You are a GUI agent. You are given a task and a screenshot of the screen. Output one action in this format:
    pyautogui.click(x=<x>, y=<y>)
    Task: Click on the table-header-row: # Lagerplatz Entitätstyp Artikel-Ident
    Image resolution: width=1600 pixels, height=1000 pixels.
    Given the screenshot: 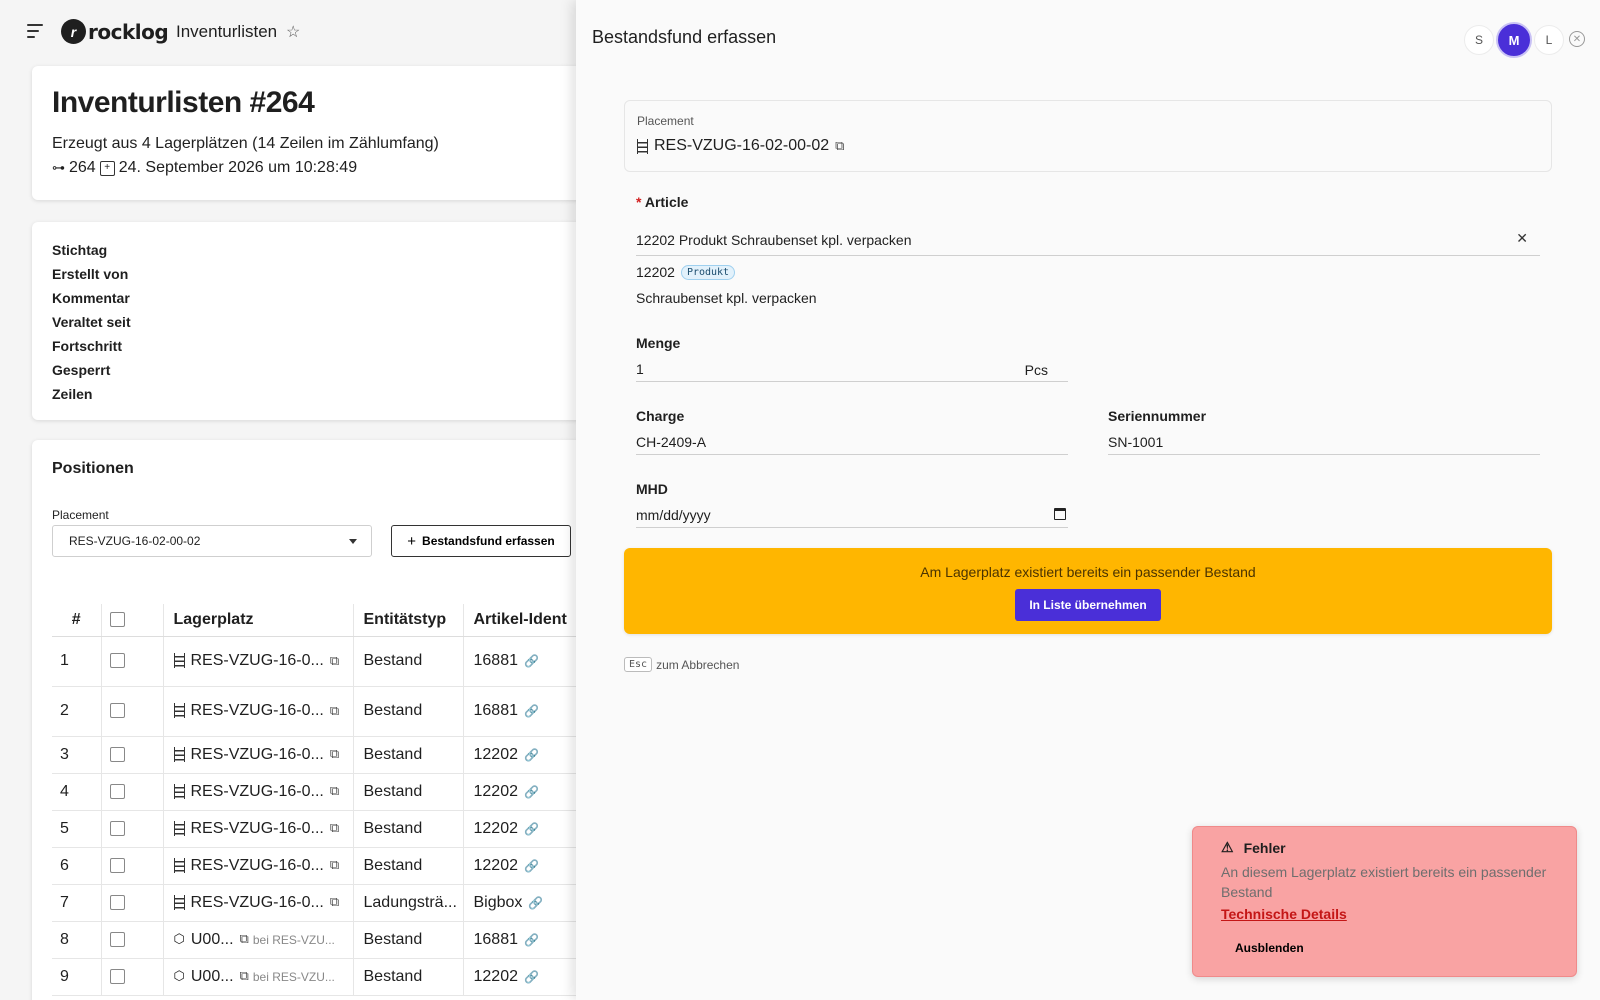 What is the action you would take?
    pyautogui.click(x=322, y=620)
    